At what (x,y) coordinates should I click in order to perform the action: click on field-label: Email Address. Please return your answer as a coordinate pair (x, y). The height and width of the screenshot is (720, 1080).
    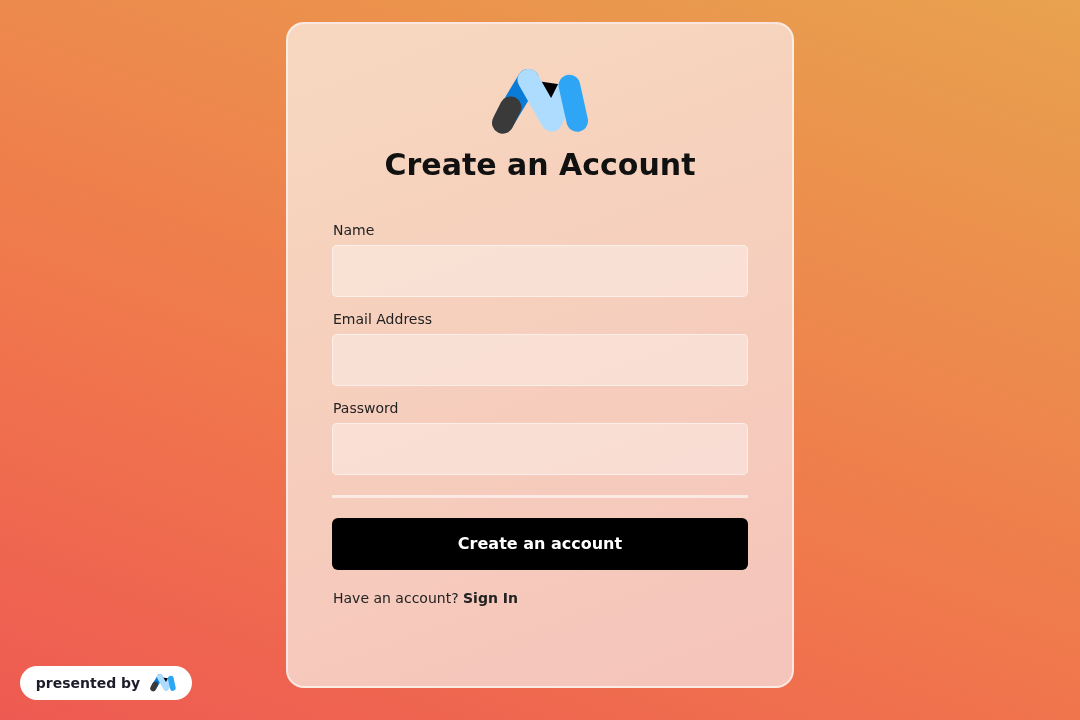
    Looking at the image, I should click on (383, 318).